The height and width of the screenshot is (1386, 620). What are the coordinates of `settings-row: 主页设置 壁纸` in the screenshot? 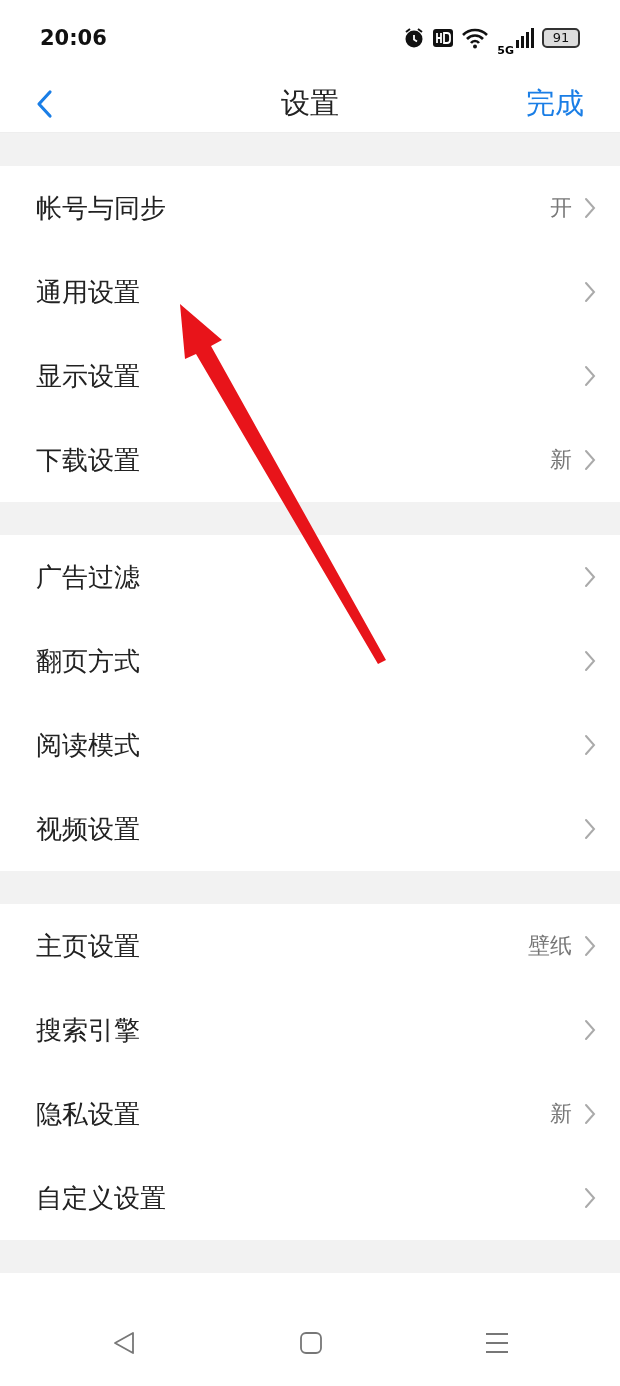 It's located at (310, 946).